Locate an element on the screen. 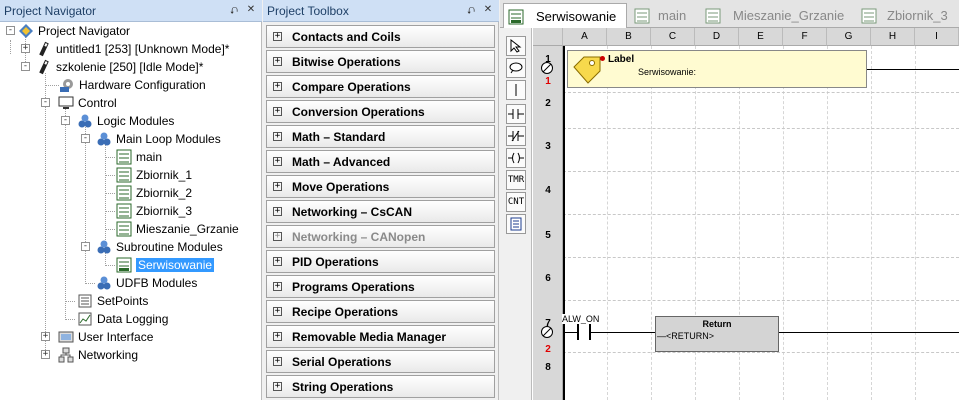 The image size is (959, 400). tree-item-main: main is located at coordinates (139, 157).